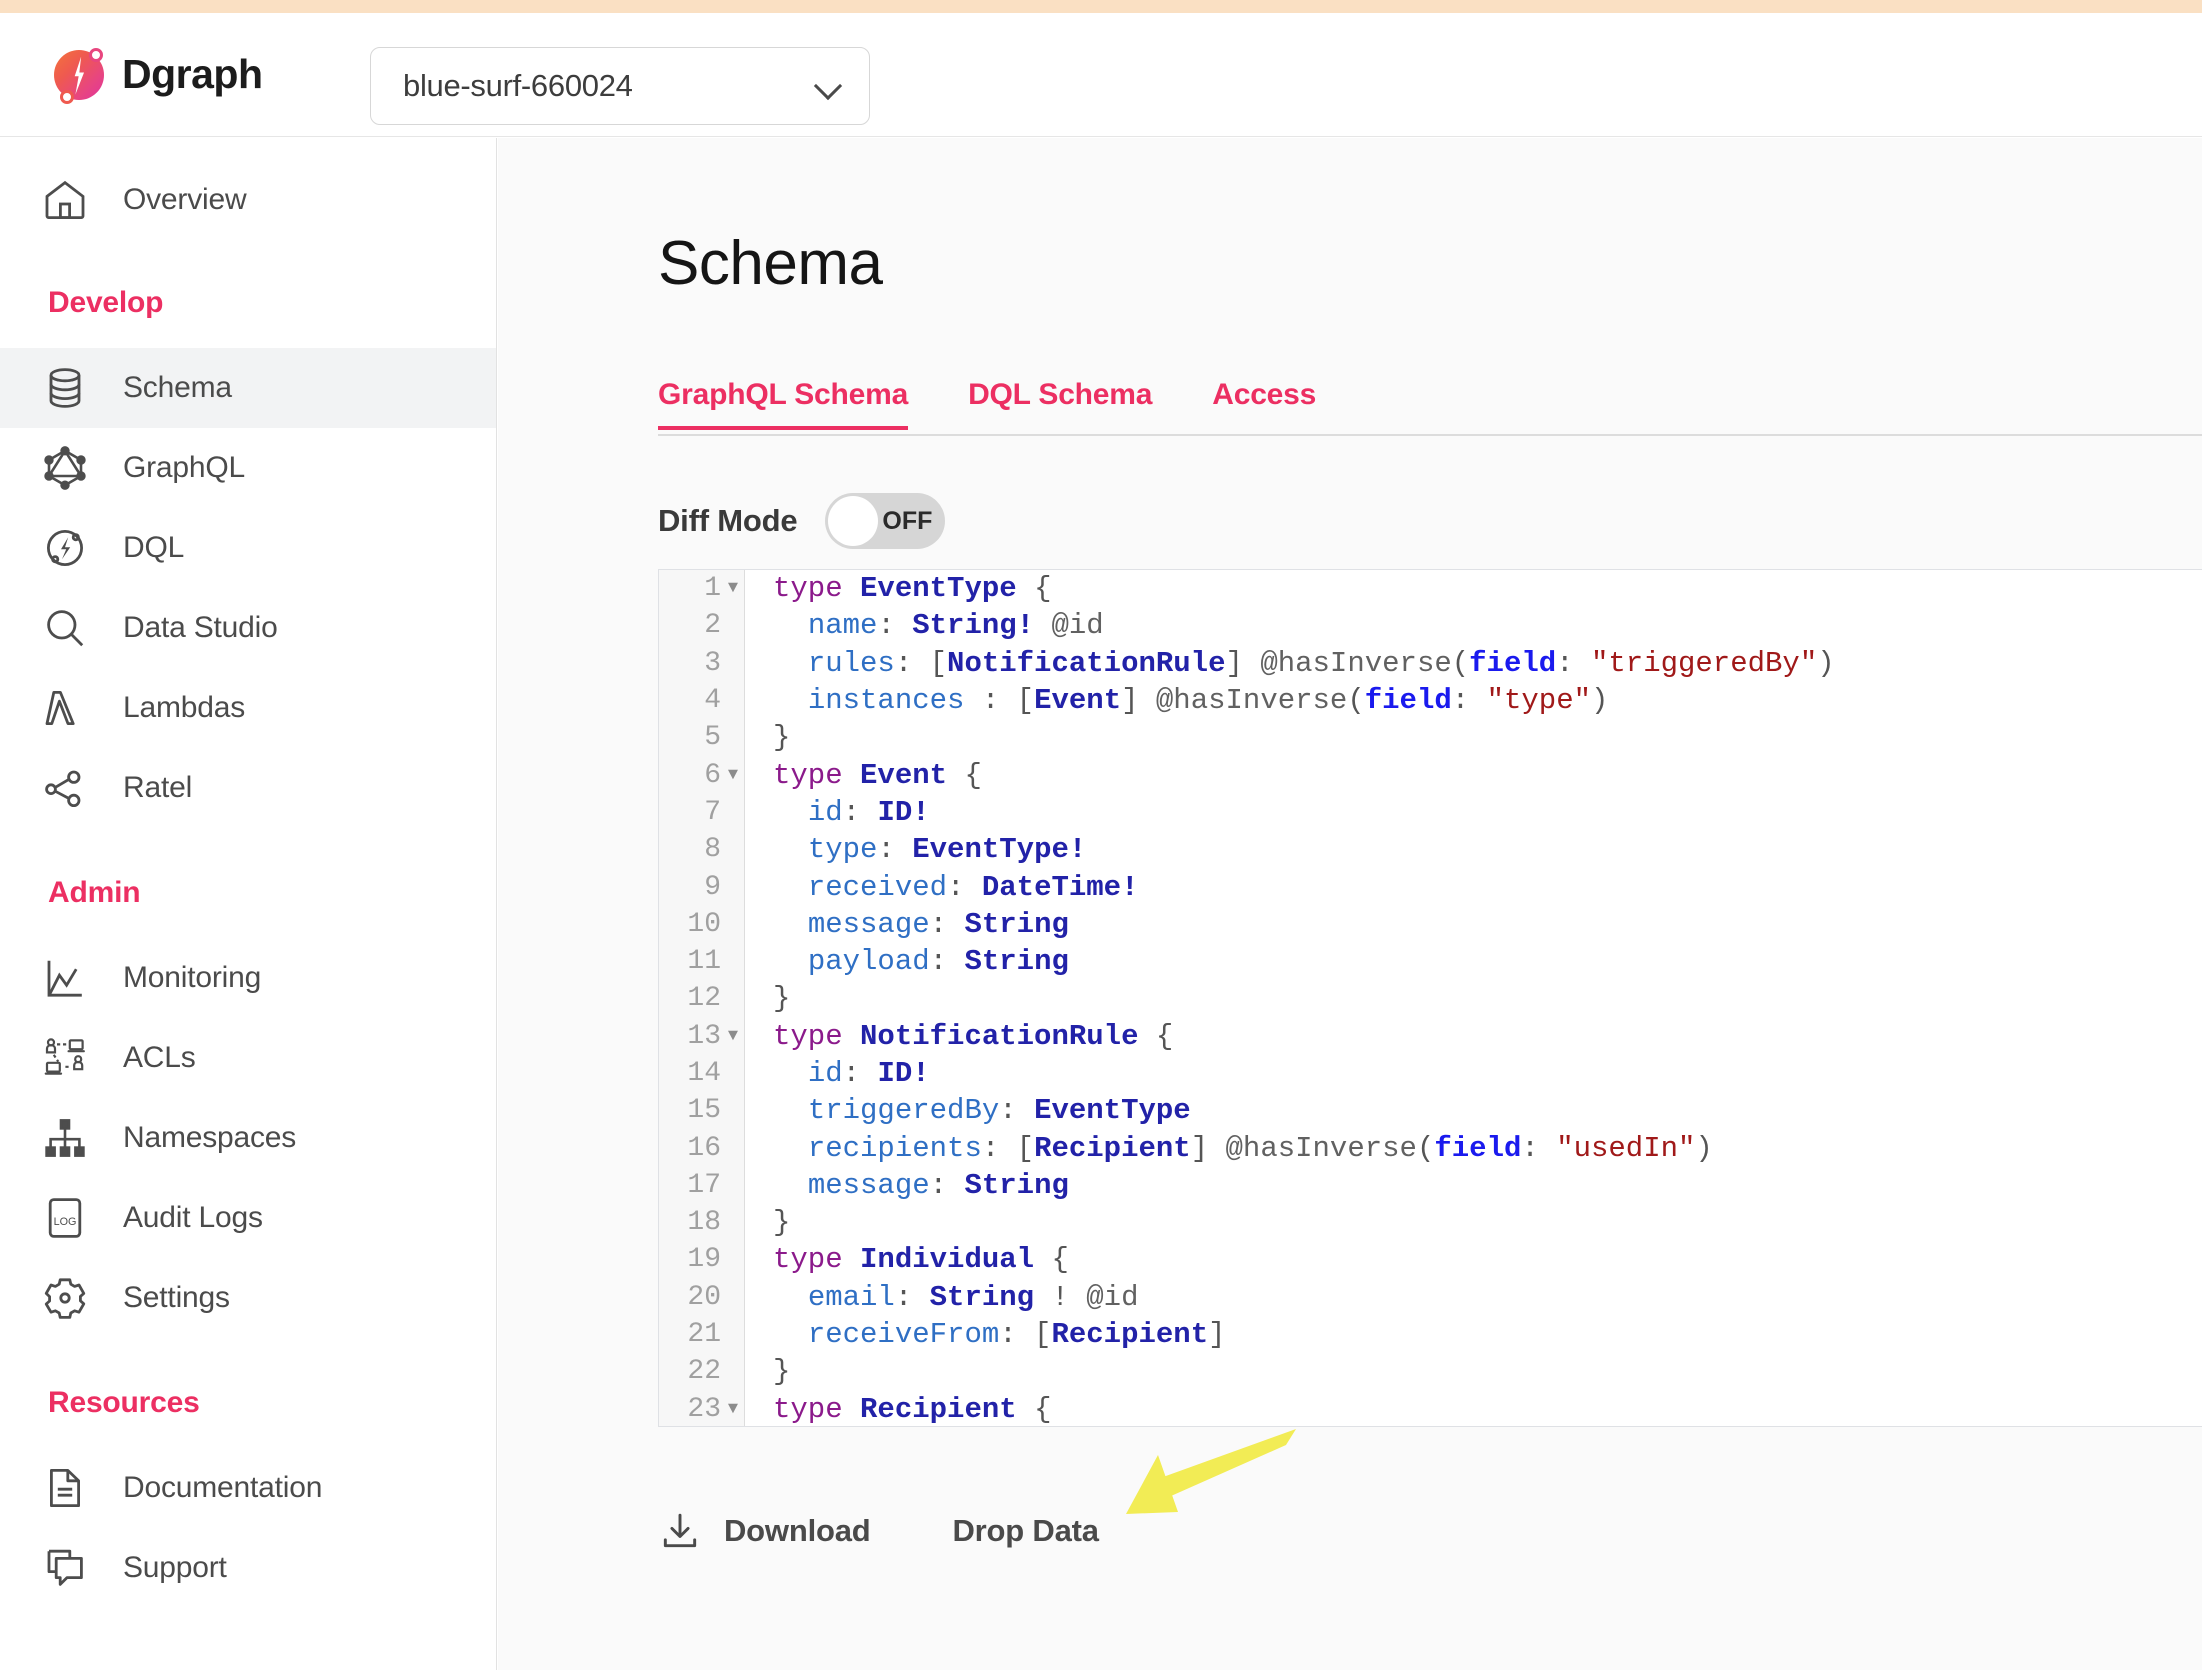 This screenshot has height=1670, width=2202. What do you see at coordinates (704, 1297) in the screenshot?
I see `line-number: 20` at bounding box center [704, 1297].